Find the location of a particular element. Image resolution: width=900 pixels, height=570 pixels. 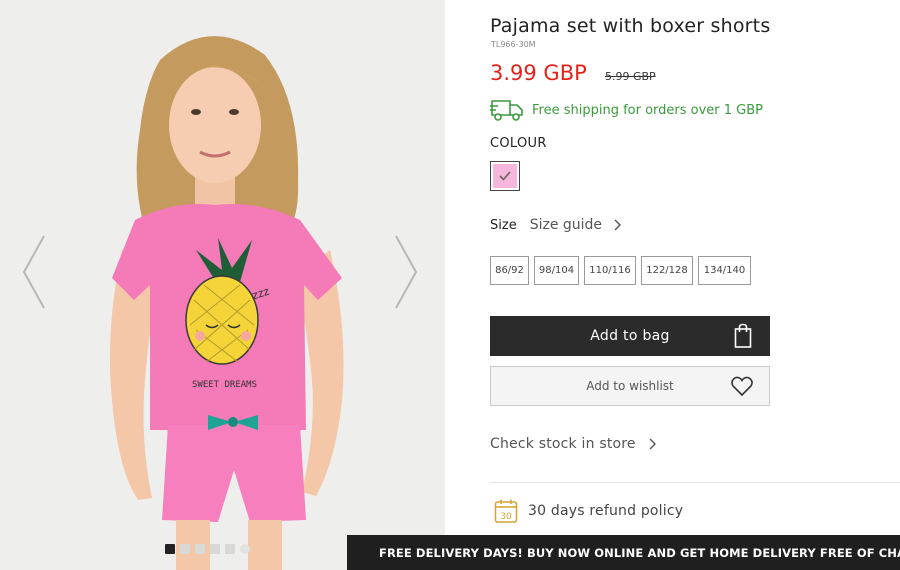

colour-label: COLOUR is located at coordinates (518, 143).